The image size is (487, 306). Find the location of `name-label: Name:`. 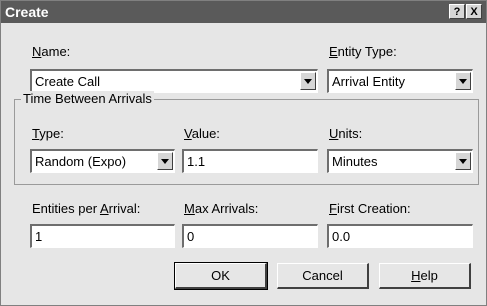

name-label: Name: is located at coordinates (51, 51).